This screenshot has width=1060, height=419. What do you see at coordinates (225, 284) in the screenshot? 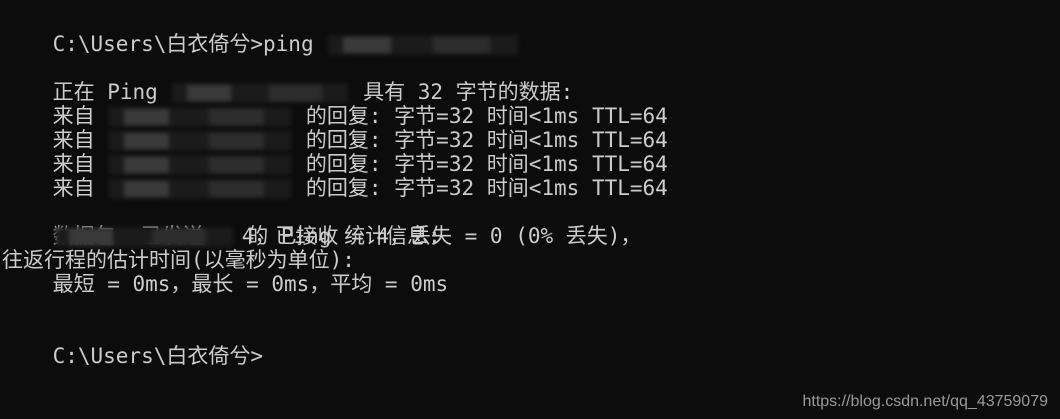
I see `rtt-values-line: 最短 = 0ms，最长 = 0ms，平均 = 0ms` at bounding box center [225, 284].